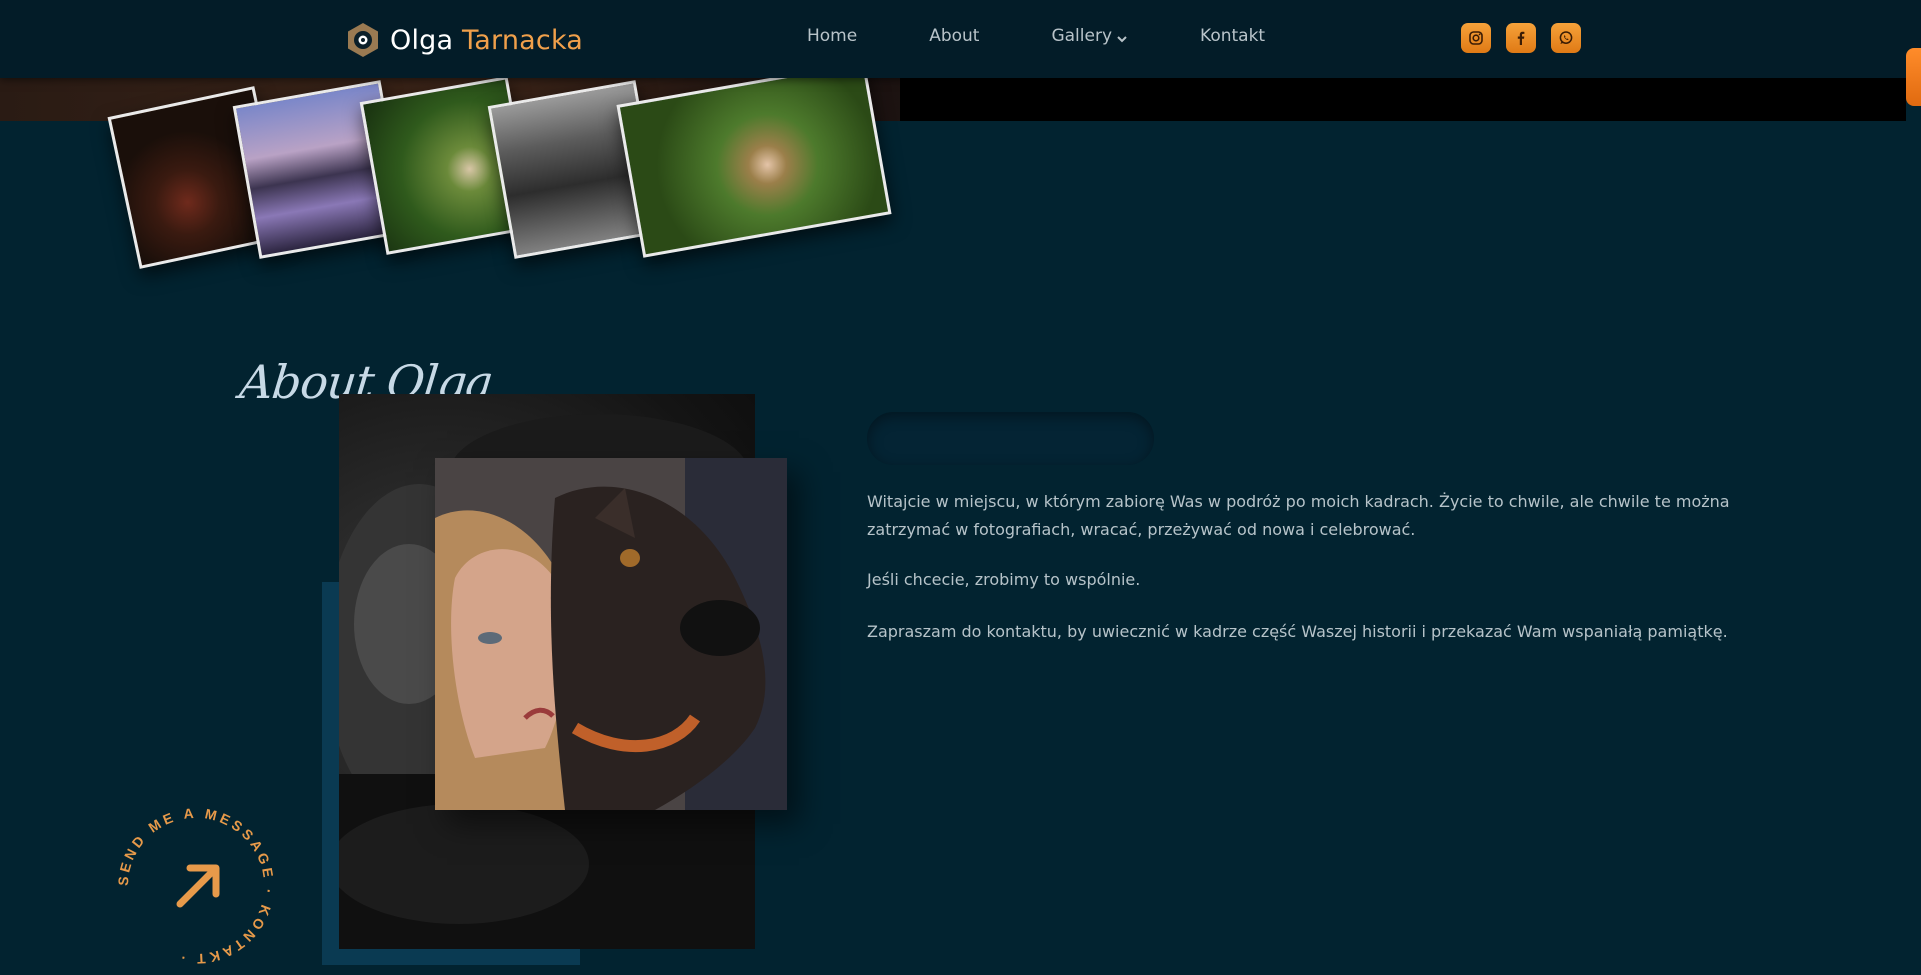  I want to click on social-links, so click(1528, 38).